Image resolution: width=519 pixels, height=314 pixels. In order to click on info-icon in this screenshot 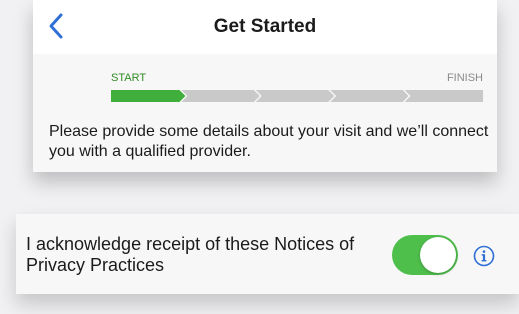, I will do `click(484, 256)`.